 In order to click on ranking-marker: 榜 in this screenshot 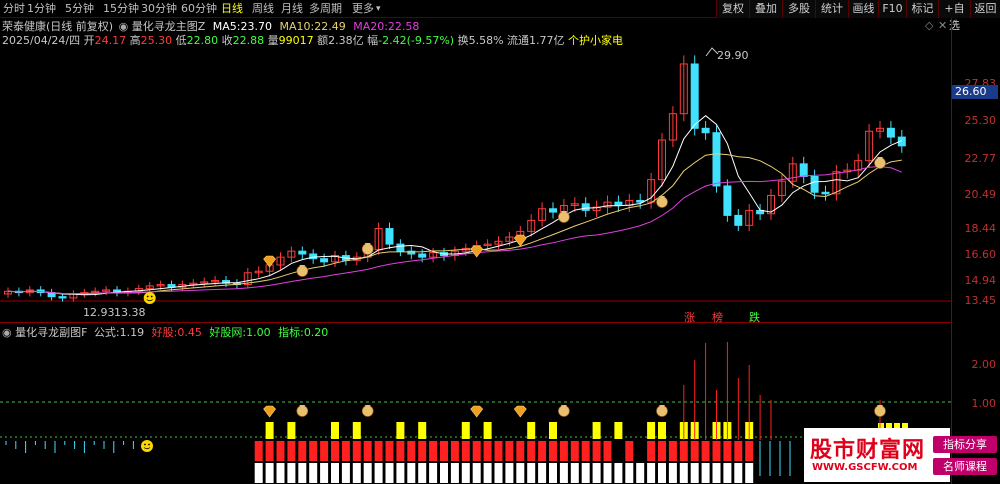, I will do `click(717, 317)`.